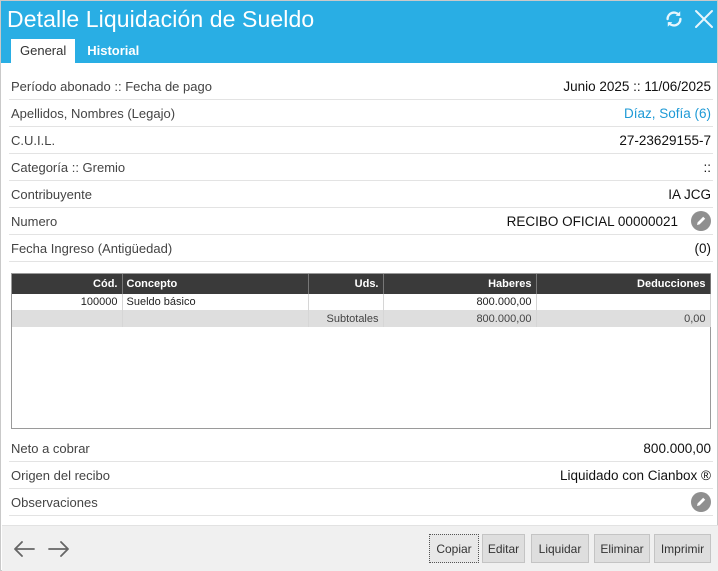  I want to click on numero-value-wrap: RECIBO OFICIAL 00000021, so click(609, 221).